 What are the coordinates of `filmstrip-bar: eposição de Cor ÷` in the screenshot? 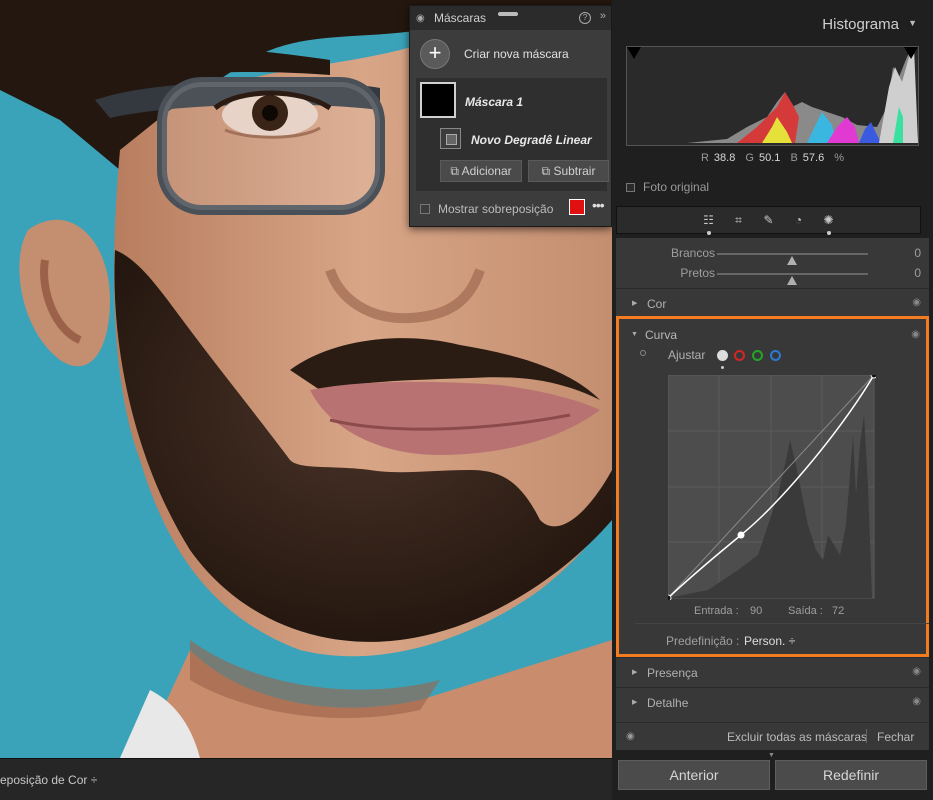 It's located at (306, 779).